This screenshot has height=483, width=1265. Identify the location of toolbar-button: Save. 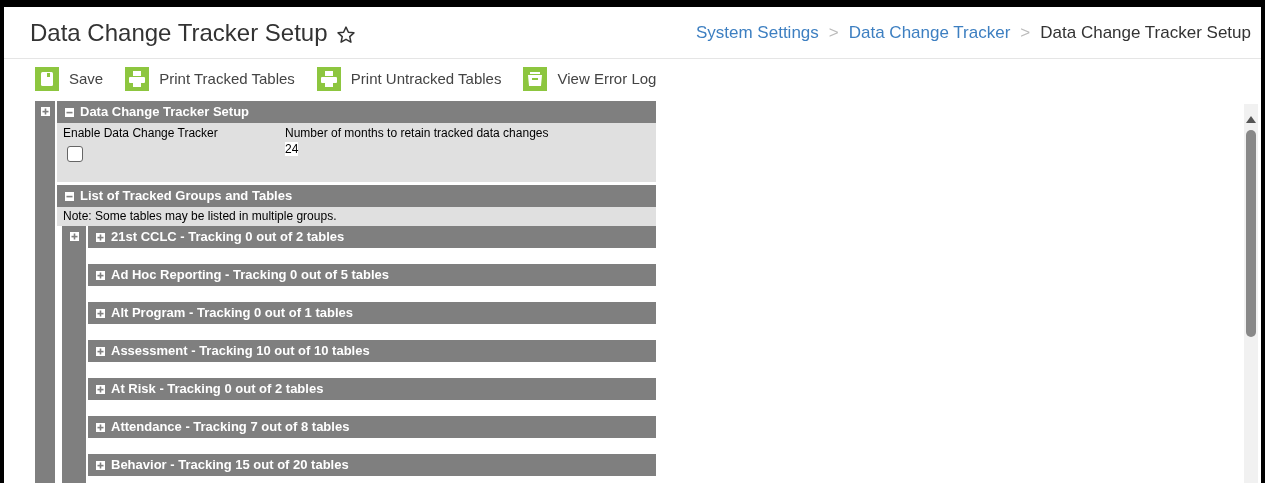
(69, 79).